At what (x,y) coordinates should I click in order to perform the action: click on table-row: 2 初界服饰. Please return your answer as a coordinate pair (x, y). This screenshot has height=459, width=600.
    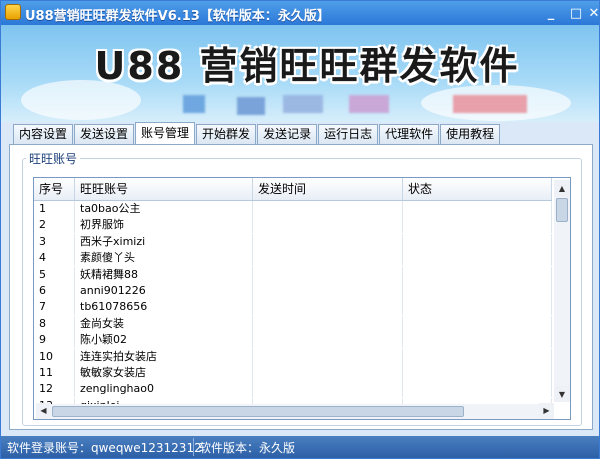
    Looking at the image, I should click on (293, 225).